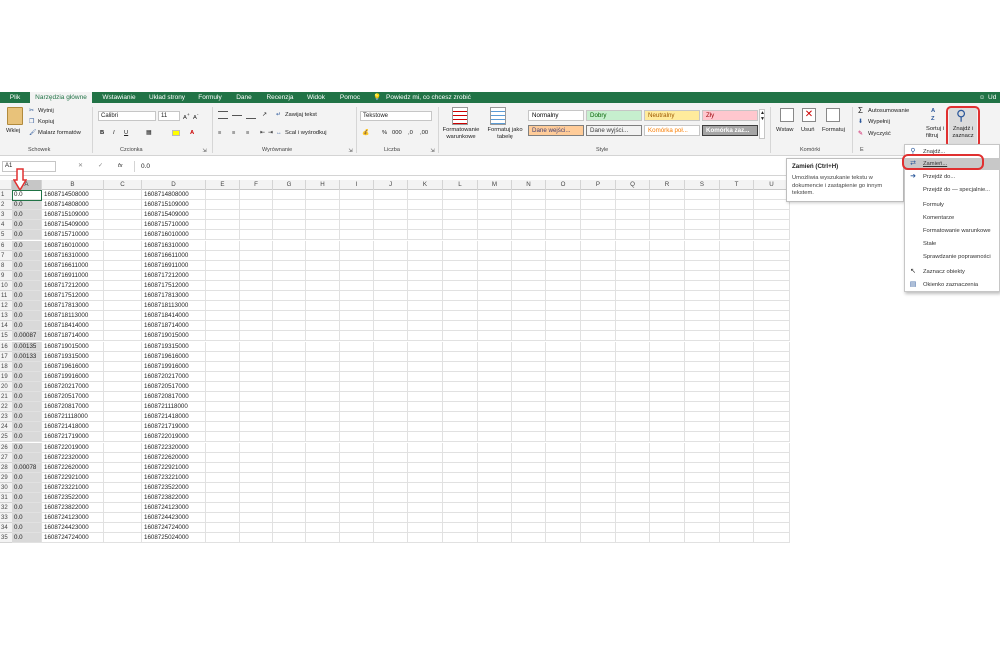 The width and height of the screenshot is (1000, 667). What do you see at coordinates (391, 447) in the screenshot?
I see `cell-j26` at bounding box center [391, 447].